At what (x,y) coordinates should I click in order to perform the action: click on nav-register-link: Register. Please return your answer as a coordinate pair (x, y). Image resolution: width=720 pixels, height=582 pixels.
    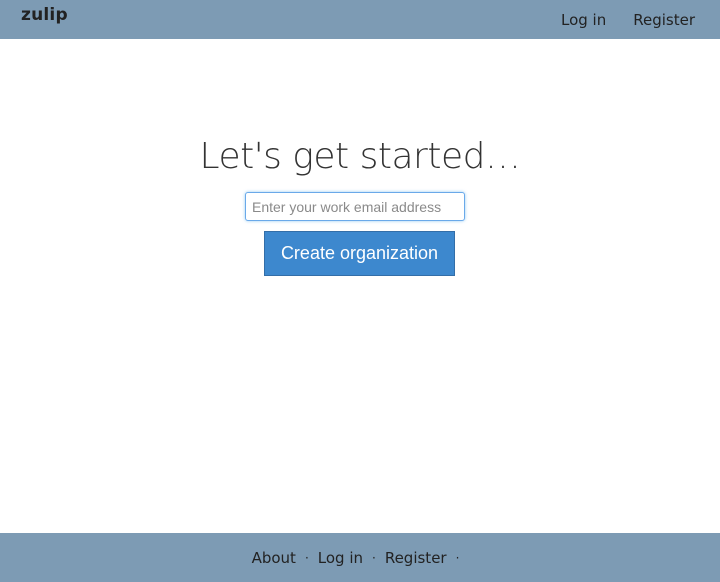
    Looking at the image, I should click on (664, 20).